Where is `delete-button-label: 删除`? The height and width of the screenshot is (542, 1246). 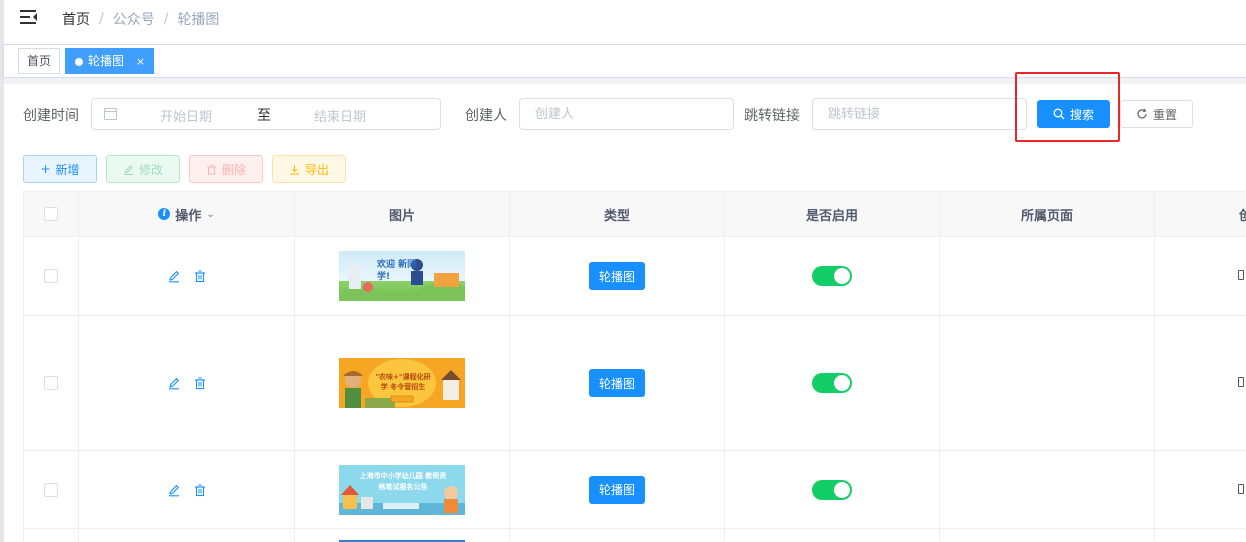 delete-button-label: 删除 is located at coordinates (233, 169).